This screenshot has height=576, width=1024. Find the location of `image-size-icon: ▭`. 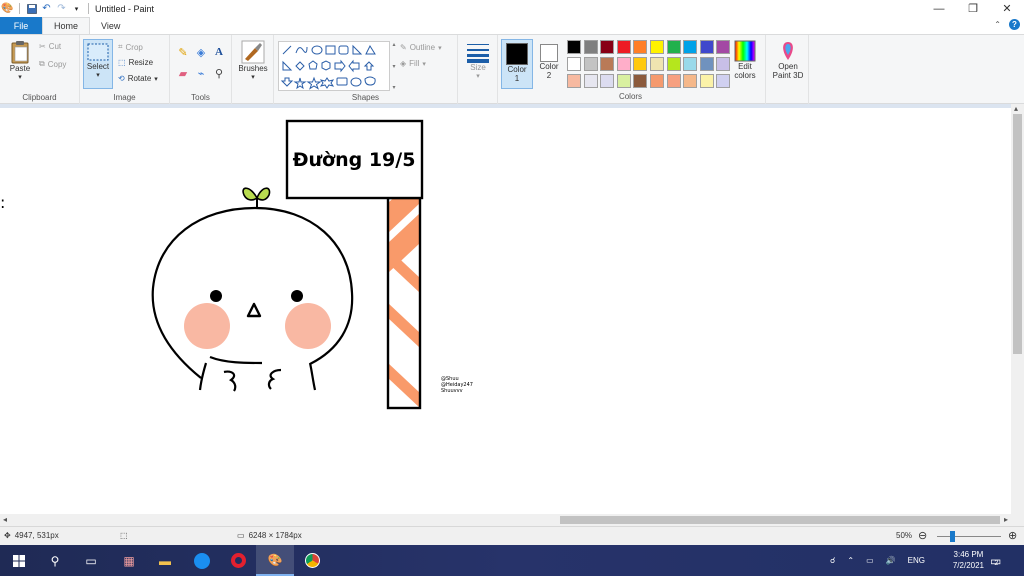

image-size-icon: ▭ is located at coordinates (241, 535).